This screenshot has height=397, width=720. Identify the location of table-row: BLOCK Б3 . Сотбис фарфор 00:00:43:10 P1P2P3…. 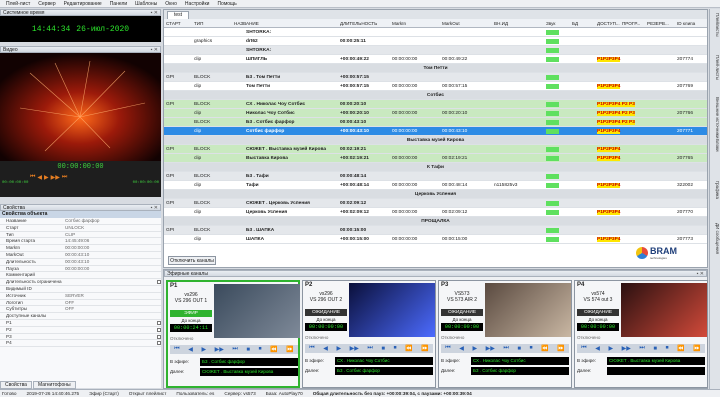
(435, 122).